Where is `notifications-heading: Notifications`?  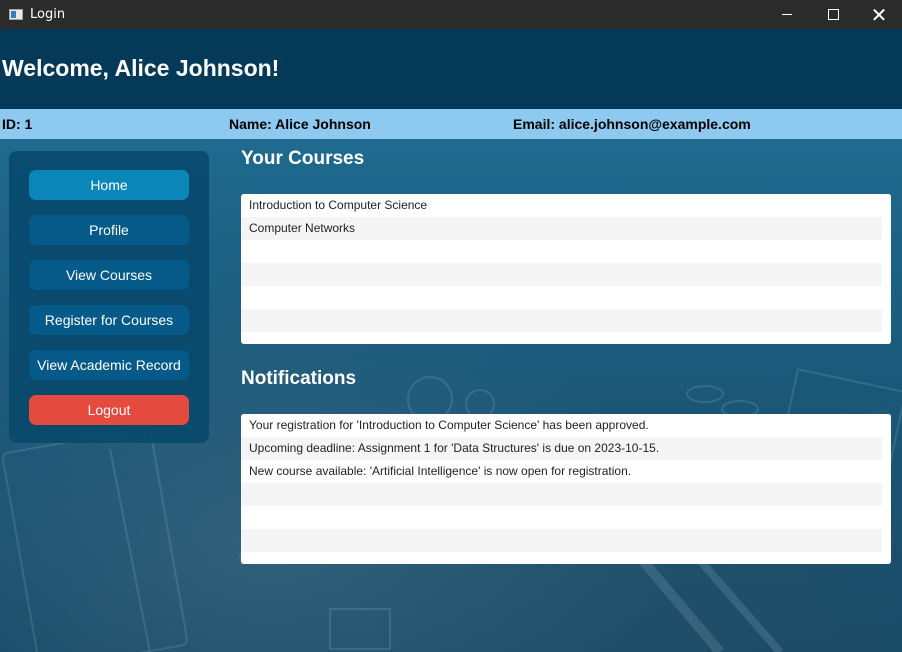
notifications-heading: Notifications is located at coordinates (299, 378).